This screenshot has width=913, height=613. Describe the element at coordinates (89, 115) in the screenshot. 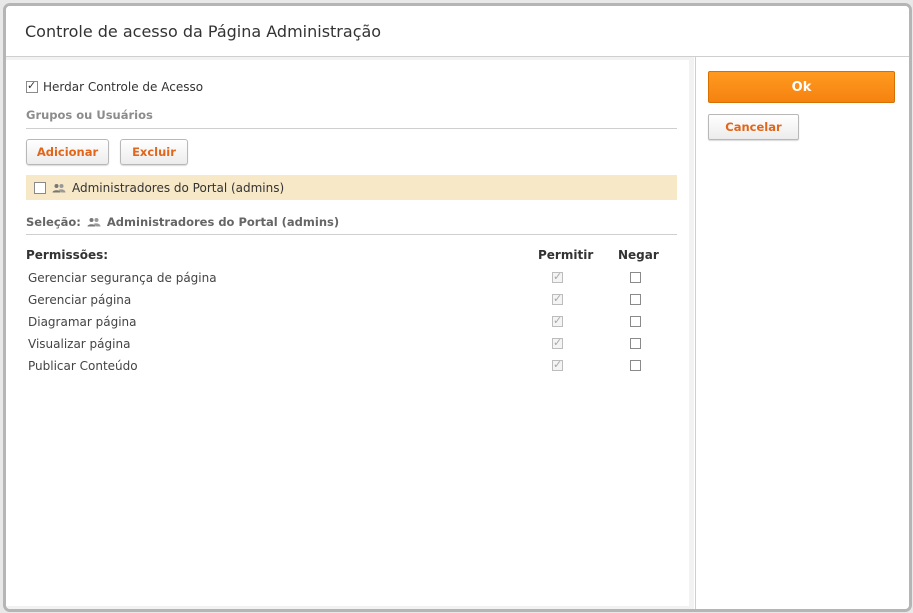

I see `groups-section-title: Grupos ou Usuários` at that location.